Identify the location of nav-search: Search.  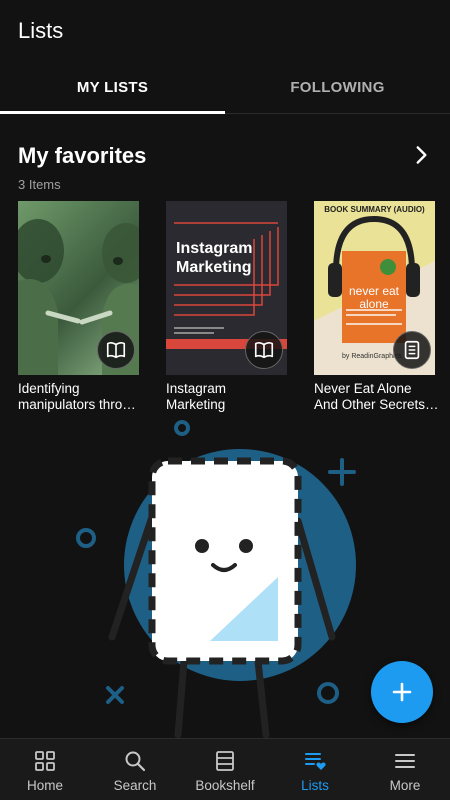
(135, 769).